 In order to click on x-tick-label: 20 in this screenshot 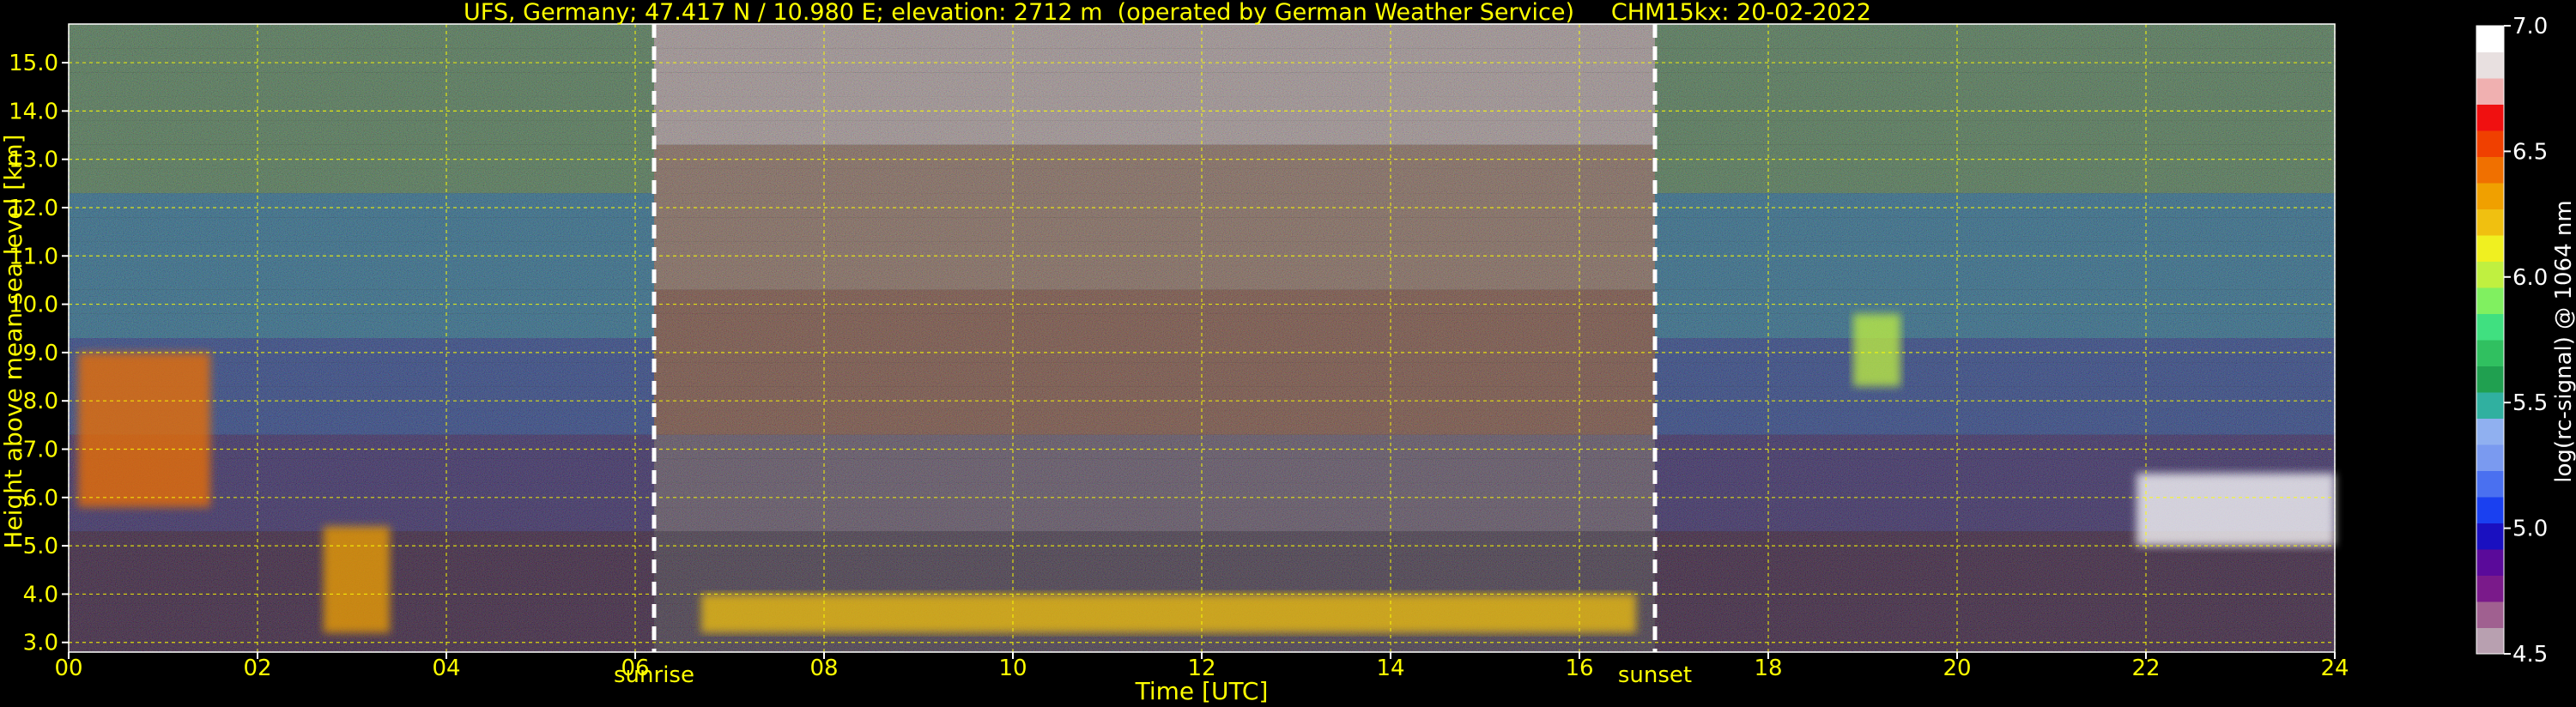, I will do `click(1957, 668)`.